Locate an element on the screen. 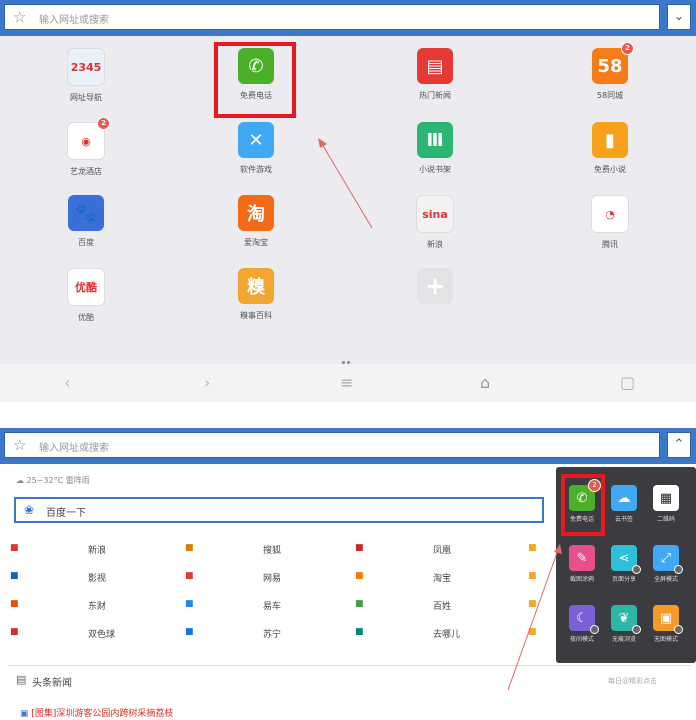  quick-link: 易车 is located at coordinates (272, 605).